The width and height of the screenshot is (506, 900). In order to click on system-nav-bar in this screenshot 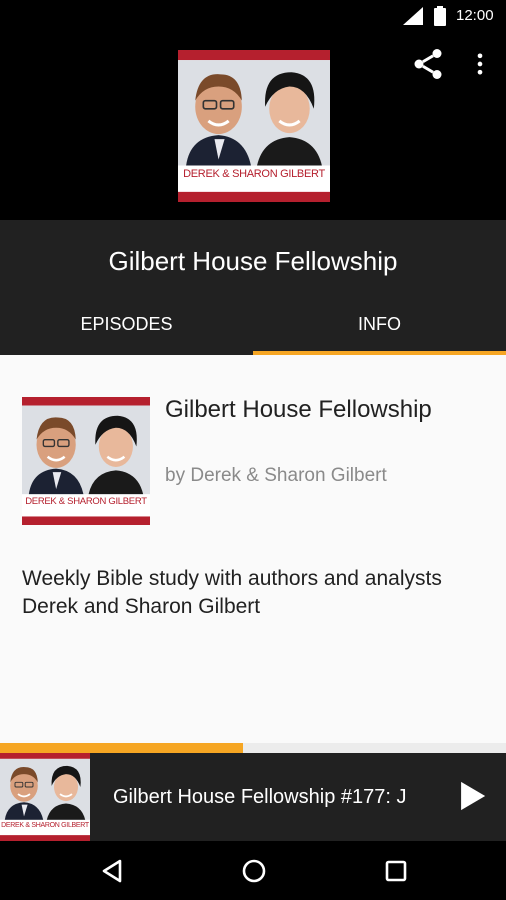, I will do `click(253, 870)`.